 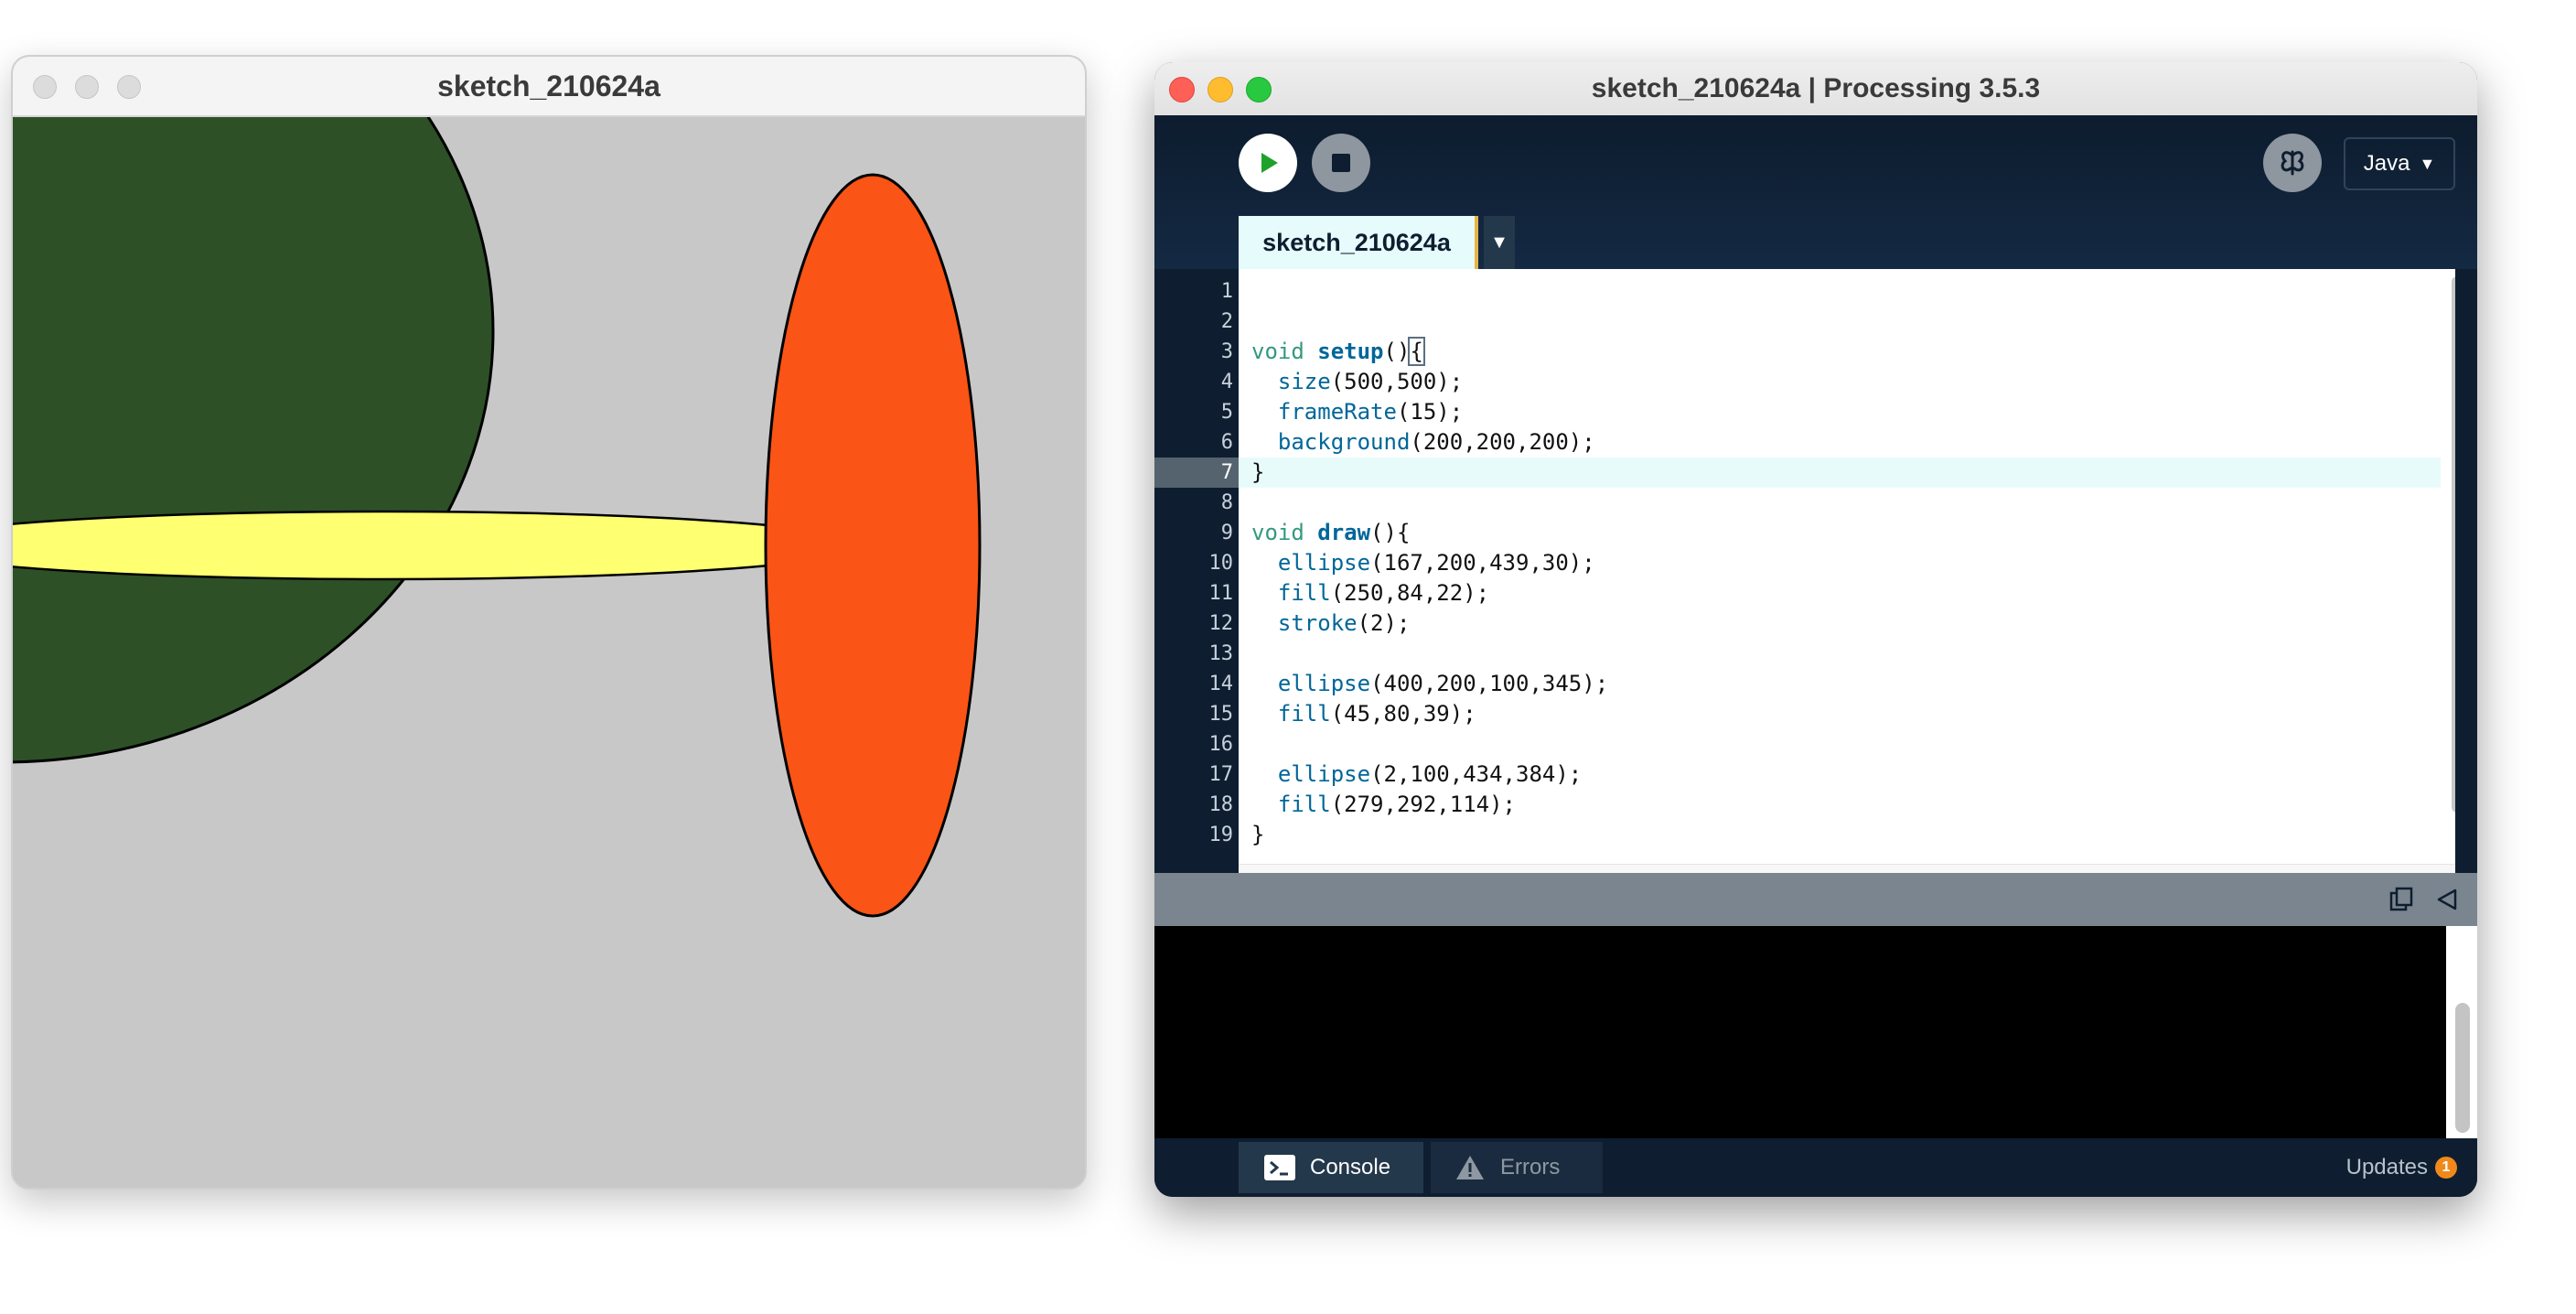 What do you see at coordinates (1371, 412) in the screenshot?
I see `code-line: frameRate(15);` at bounding box center [1371, 412].